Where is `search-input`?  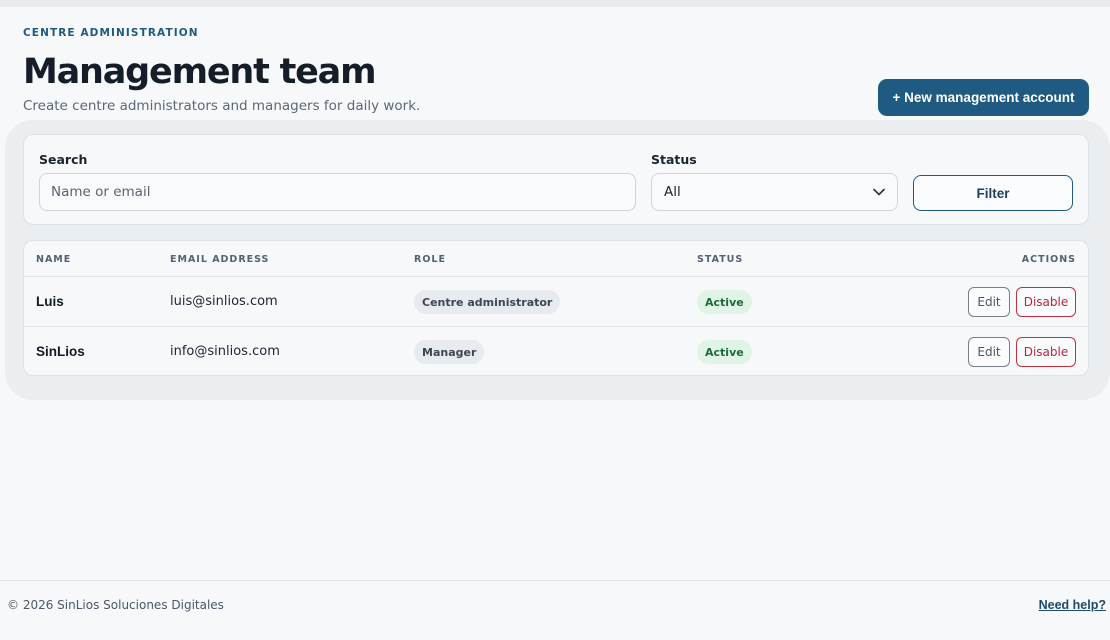 search-input is located at coordinates (337, 192).